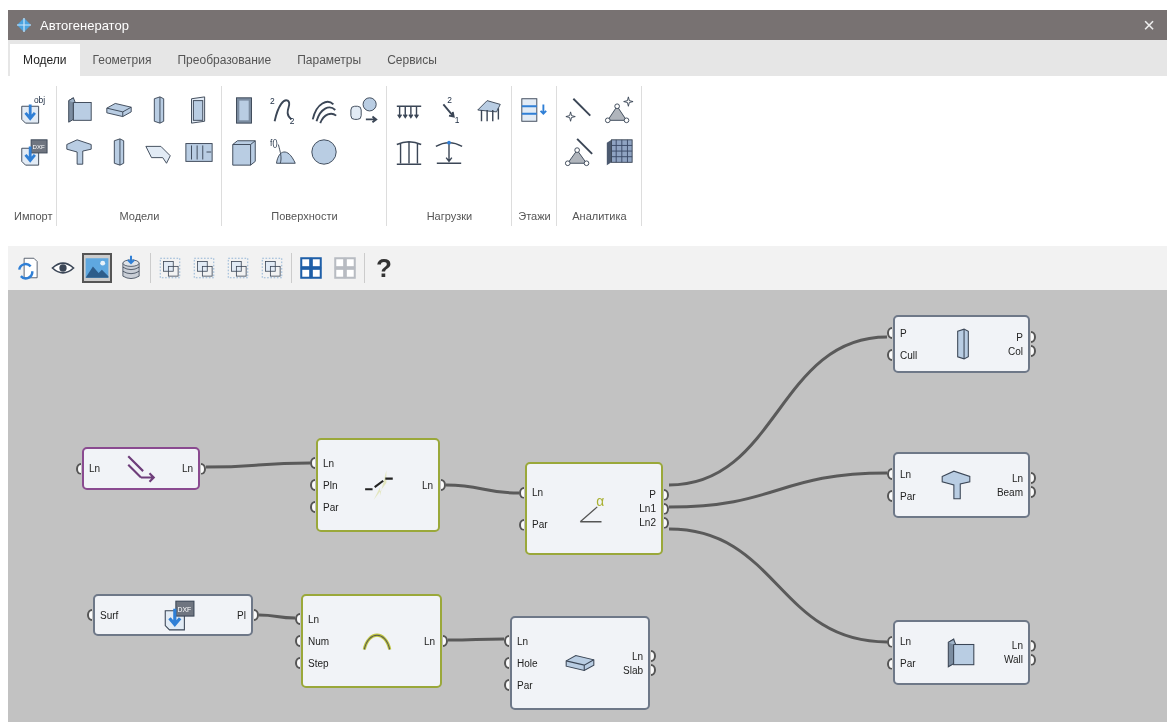 This screenshot has width=1167, height=722. Describe the element at coordinates (274, 143) in the screenshot. I see `icon-caption: f()` at that location.